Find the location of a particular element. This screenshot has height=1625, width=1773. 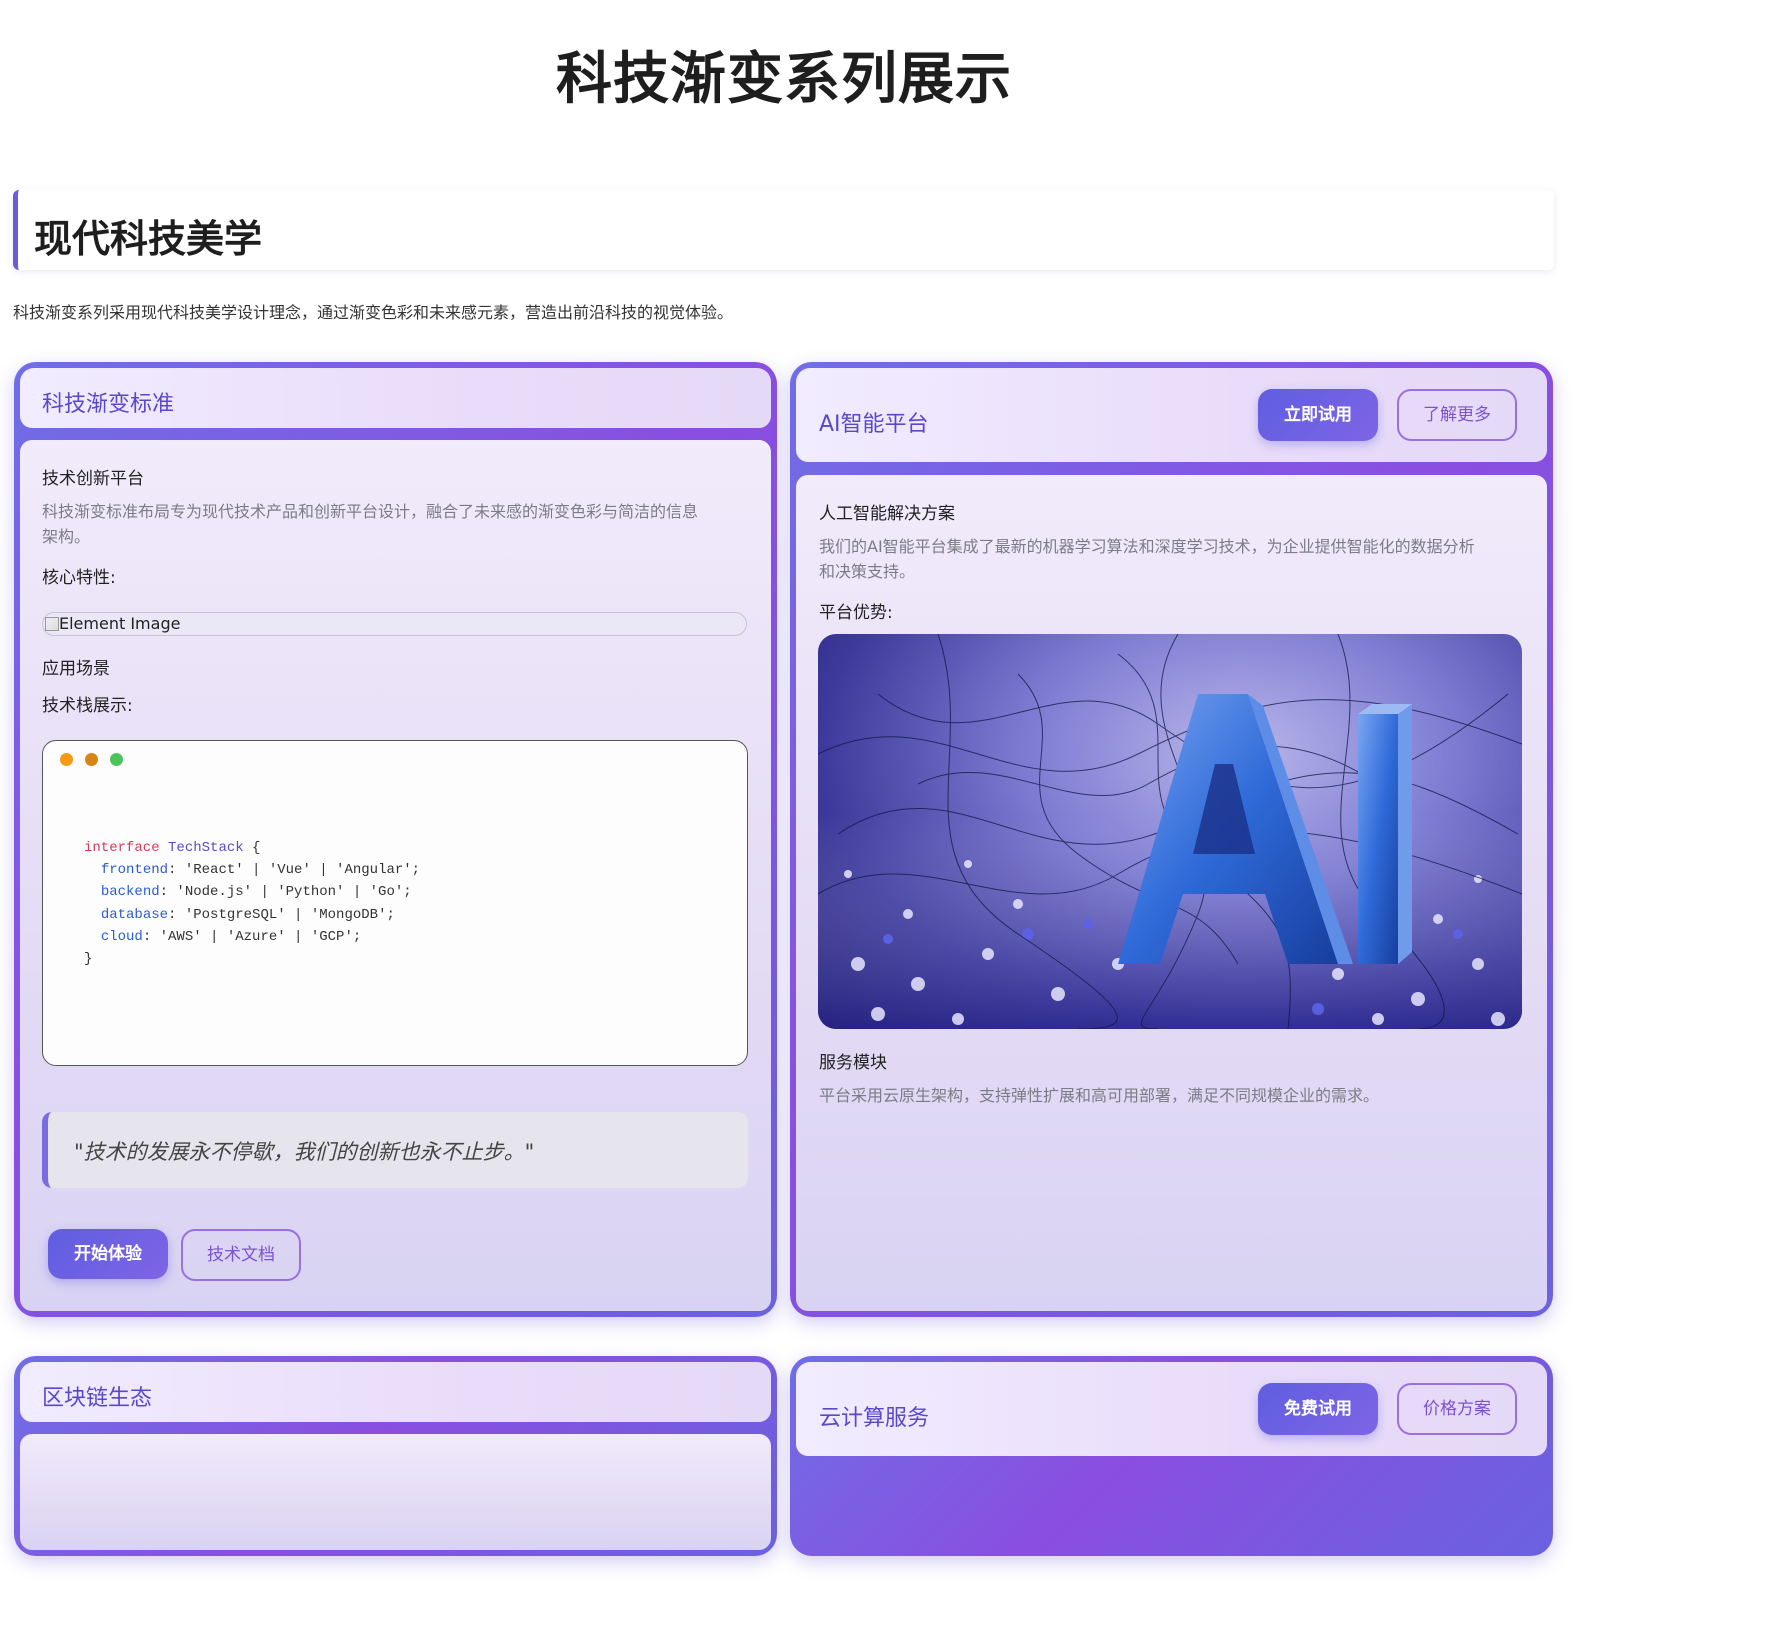

ai-hero-image: AI is located at coordinates (1170, 831).